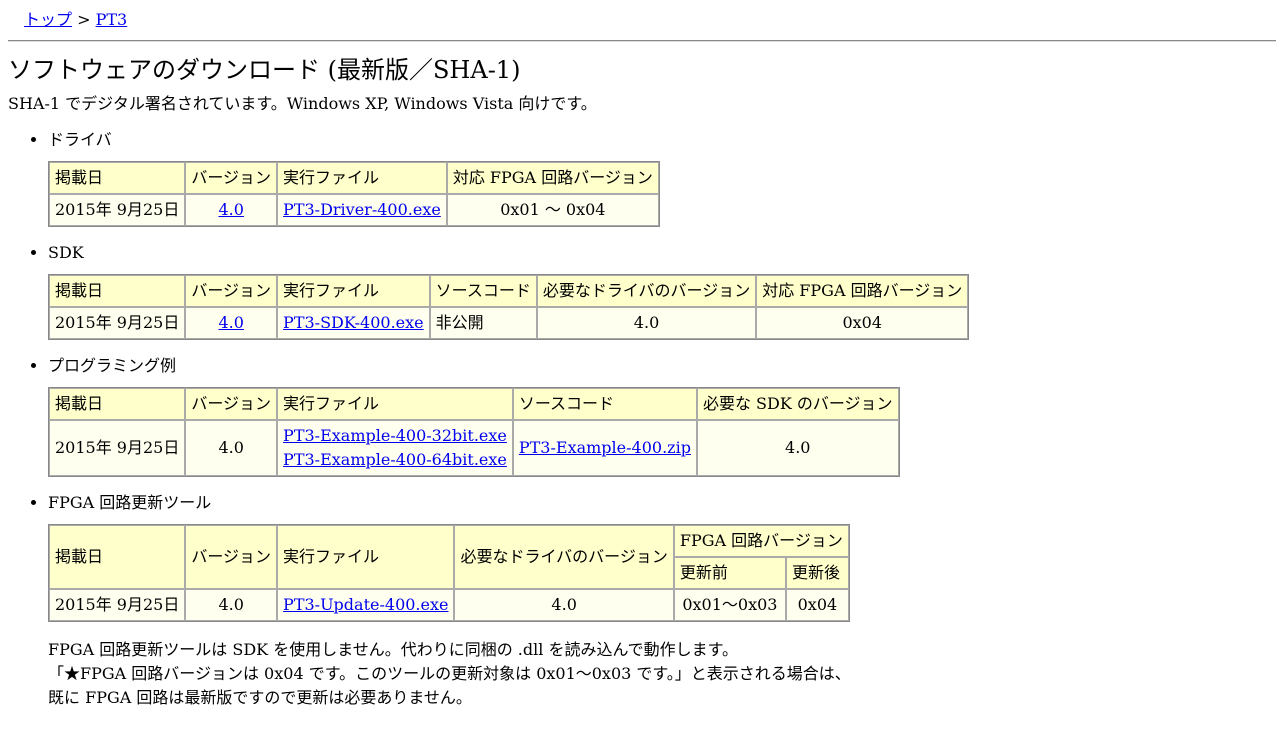  Describe the element at coordinates (80, 139) in the screenshot. I see `section-heading-driver: ドライバ` at that location.